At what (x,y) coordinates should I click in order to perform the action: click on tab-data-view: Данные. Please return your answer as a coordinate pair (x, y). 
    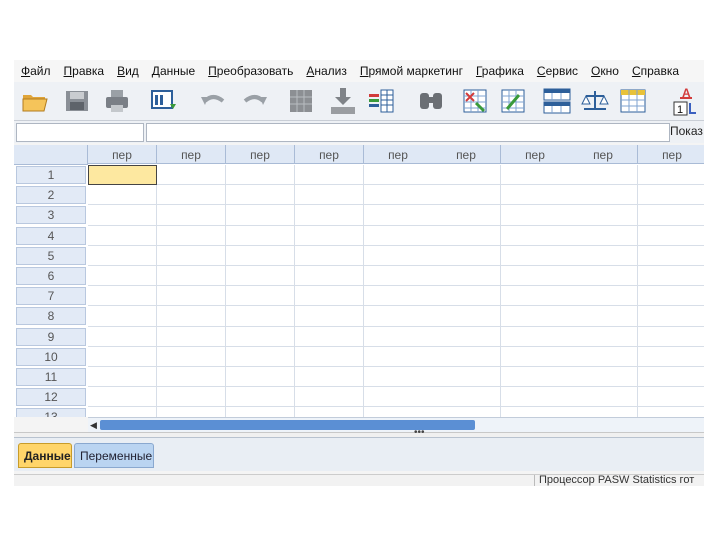
    Looking at the image, I should click on (45, 455).